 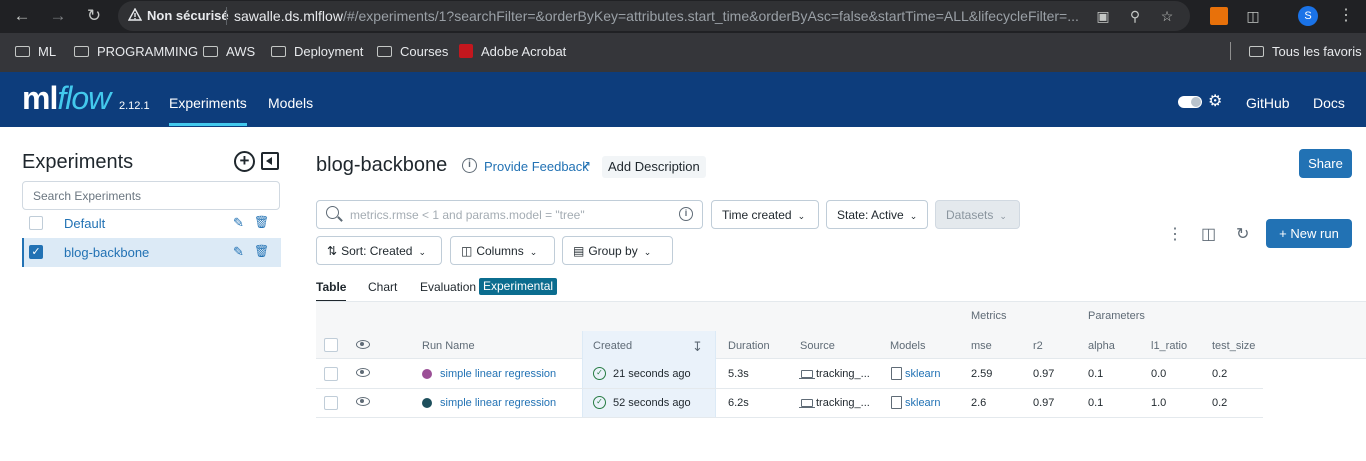 What do you see at coordinates (136, 51) in the screenshot?
I see `bookmark-programming: PROGRAMMING` at bounding box center [136, 51].